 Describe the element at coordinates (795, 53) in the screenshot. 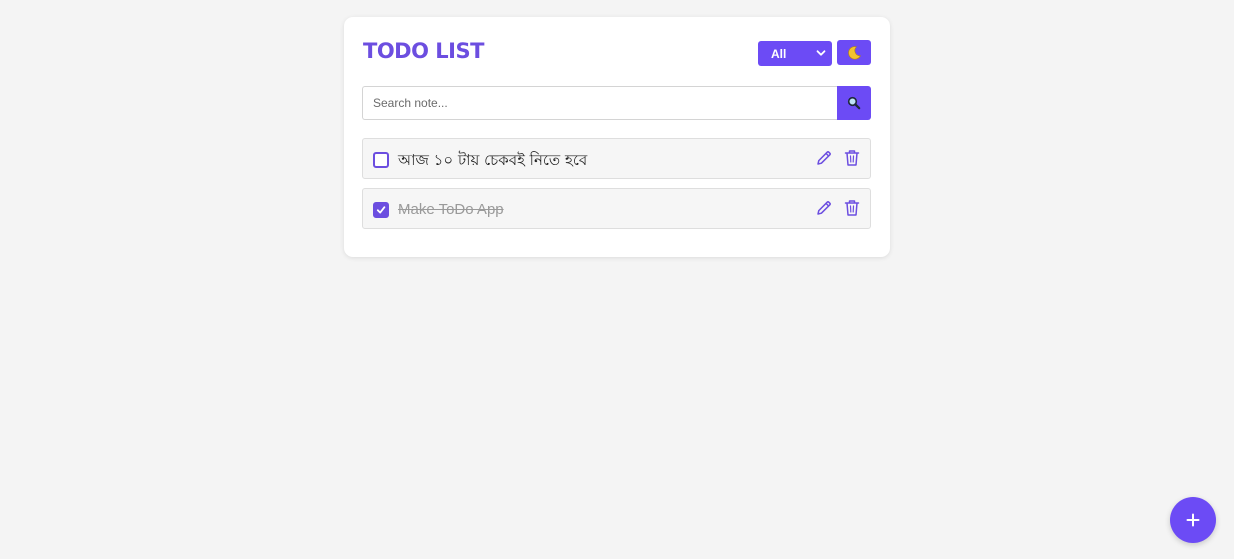

I see `filter-select: All` at that location.